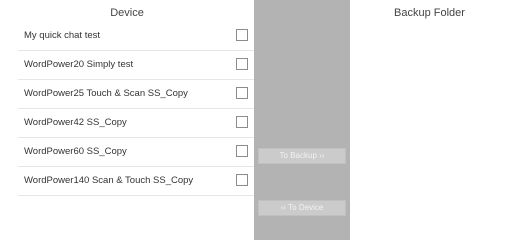 The height and width of the screenshot is (240, 509). I want to click on device-list-item: WordPower25 Touch & Scan SS_Copy, so click(136, 94).